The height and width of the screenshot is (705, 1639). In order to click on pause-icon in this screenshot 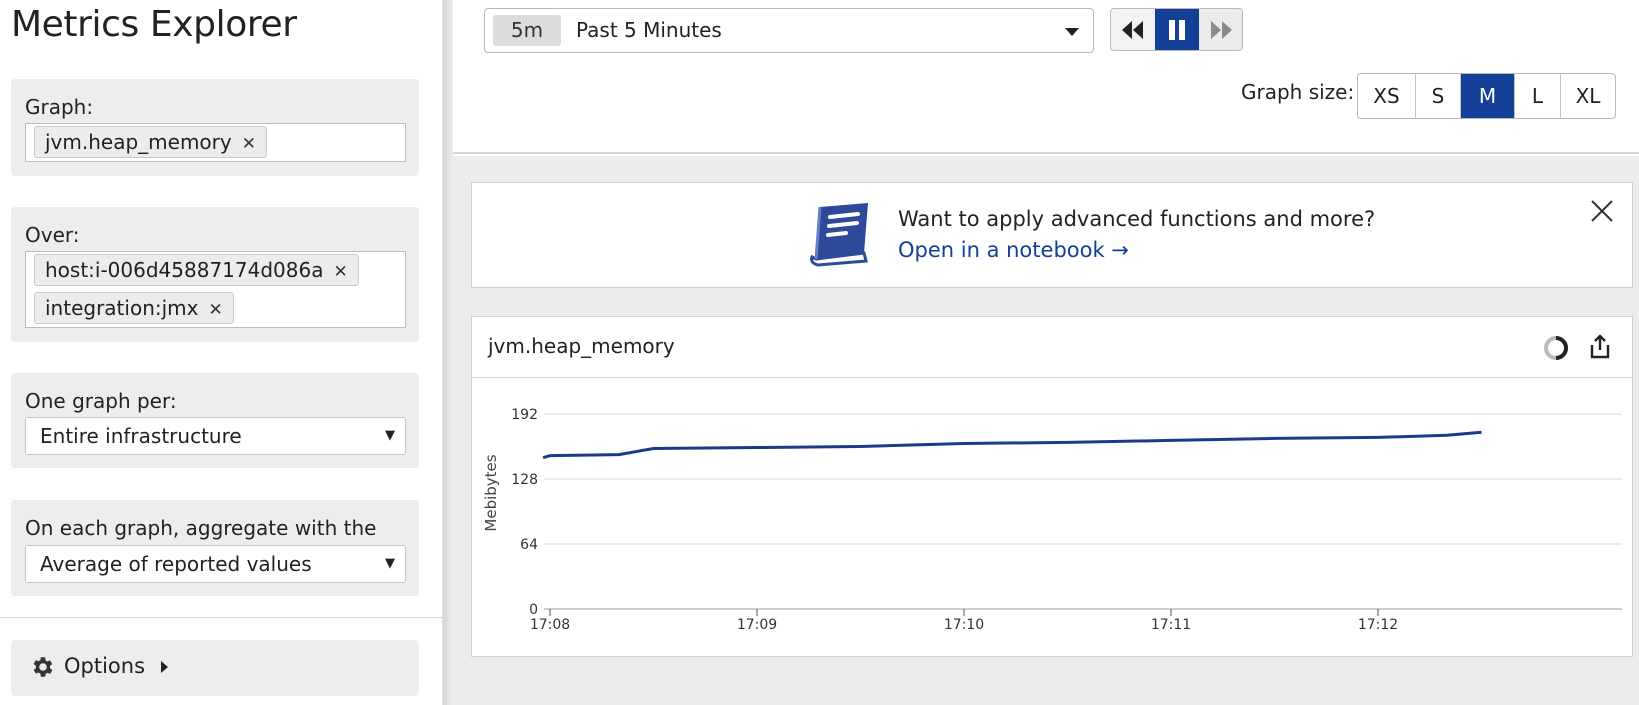, I will do `click(1177, 30)`.